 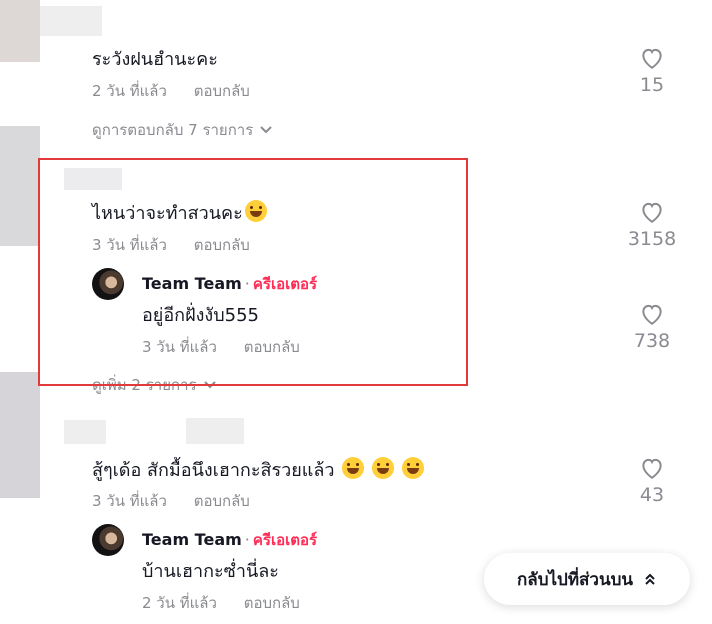 What do you see at coordinates (652, 481) in the screenshot?
I see `like-button: 43` at bounding box center [652, 481].